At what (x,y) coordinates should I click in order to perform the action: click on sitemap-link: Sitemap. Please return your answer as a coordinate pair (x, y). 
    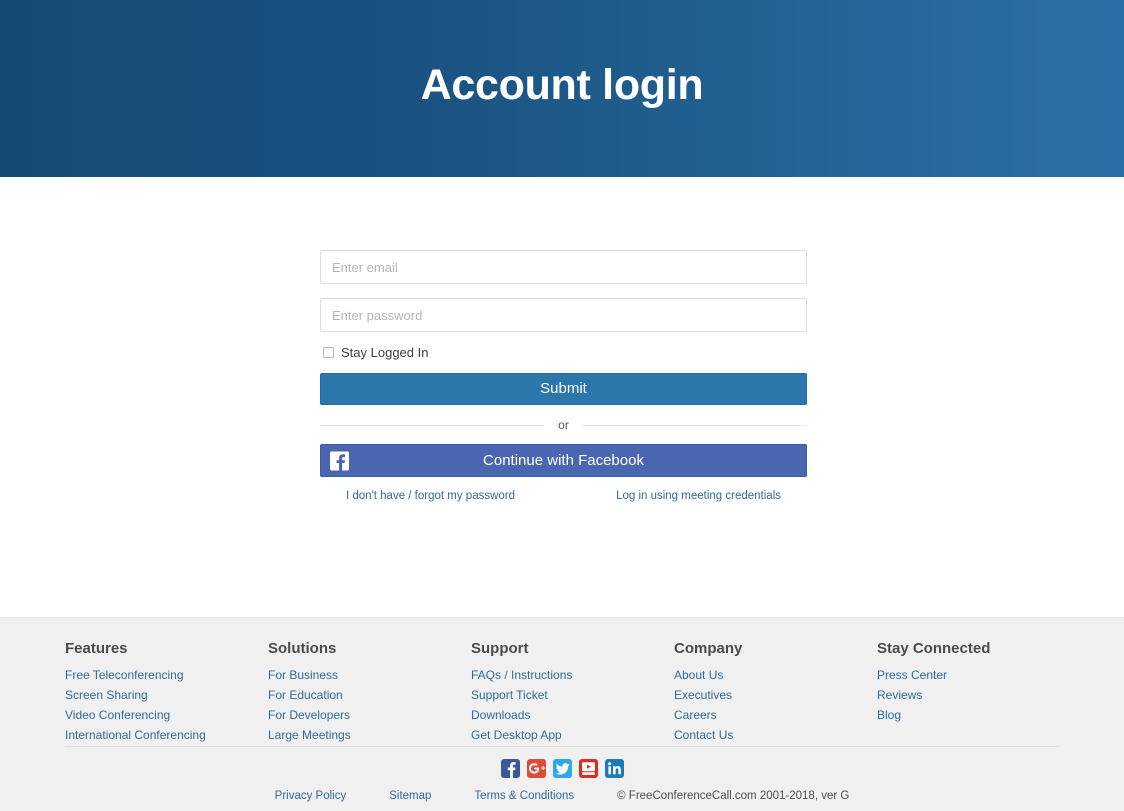
    Looking at the image, I should click on (410, 796).